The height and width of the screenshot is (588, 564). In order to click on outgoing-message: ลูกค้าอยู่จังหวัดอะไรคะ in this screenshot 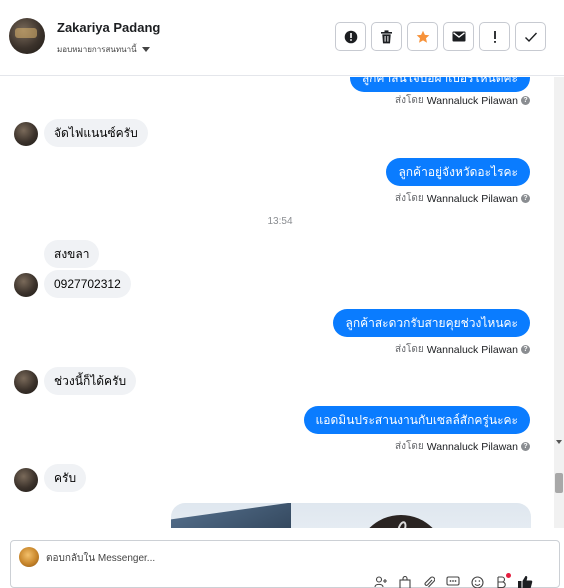, I will do `click(458, 172)`.